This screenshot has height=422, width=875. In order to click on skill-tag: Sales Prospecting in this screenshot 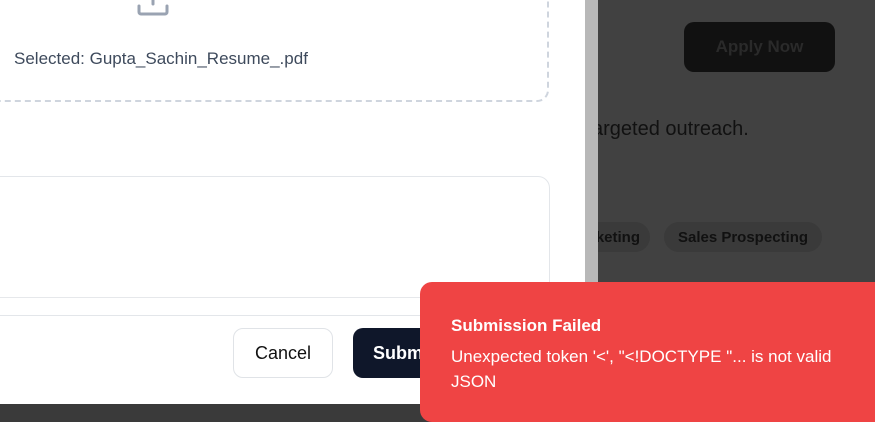, I will do `click(743, 237)`.